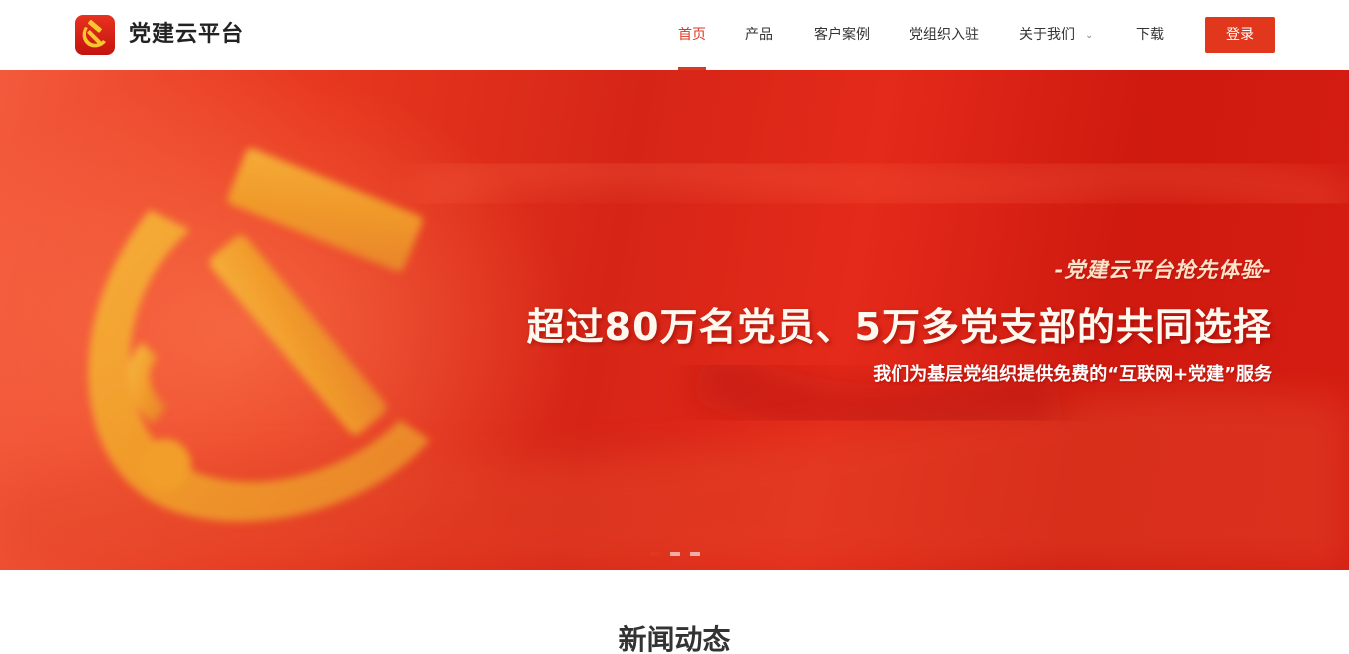 Image resolution: width=1349 pixels, height=654 pixels. Describe the element at coordinates (674, 35) in the screenshot. I see `site-header: 党建云平台 首页 产品 客户案例 党组织入驻 关于我们 ⌄ 下载 登录` at that location.